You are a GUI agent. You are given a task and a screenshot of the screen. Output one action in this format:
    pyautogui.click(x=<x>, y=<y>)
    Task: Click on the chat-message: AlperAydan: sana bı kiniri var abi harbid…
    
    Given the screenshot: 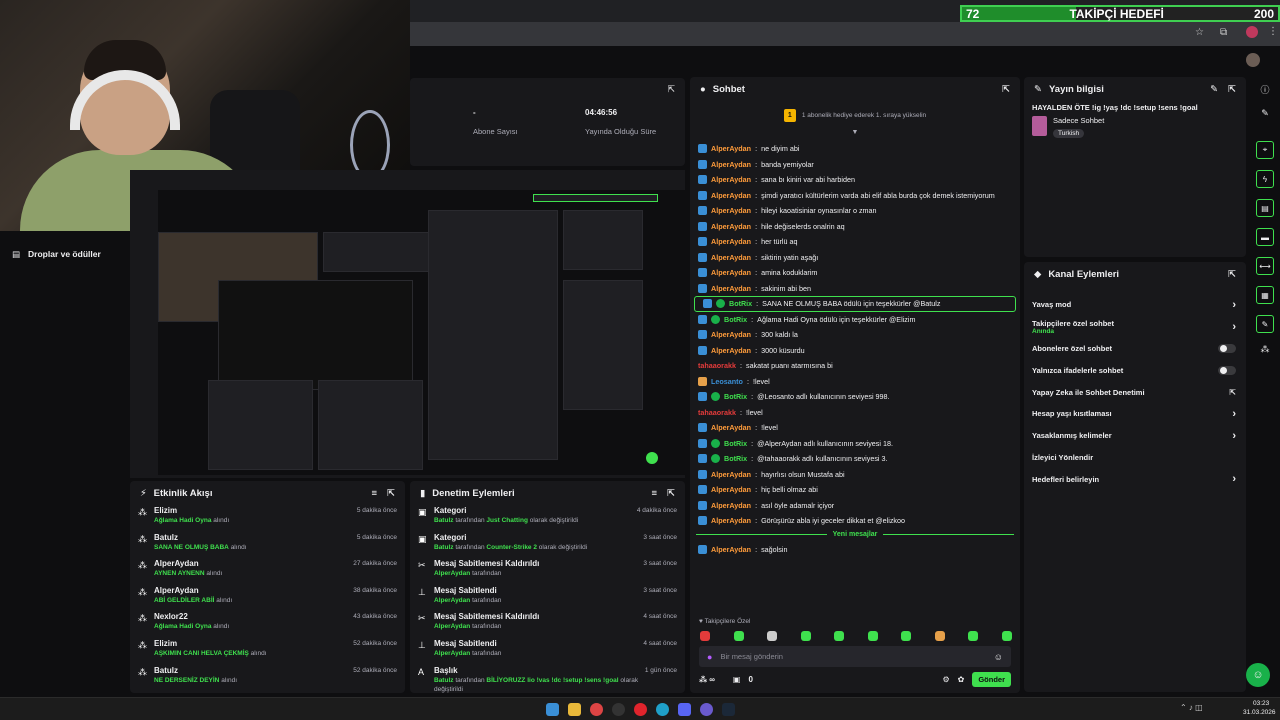 What is the action you would take?
    pyautogui.click(x=855, y=180)
    